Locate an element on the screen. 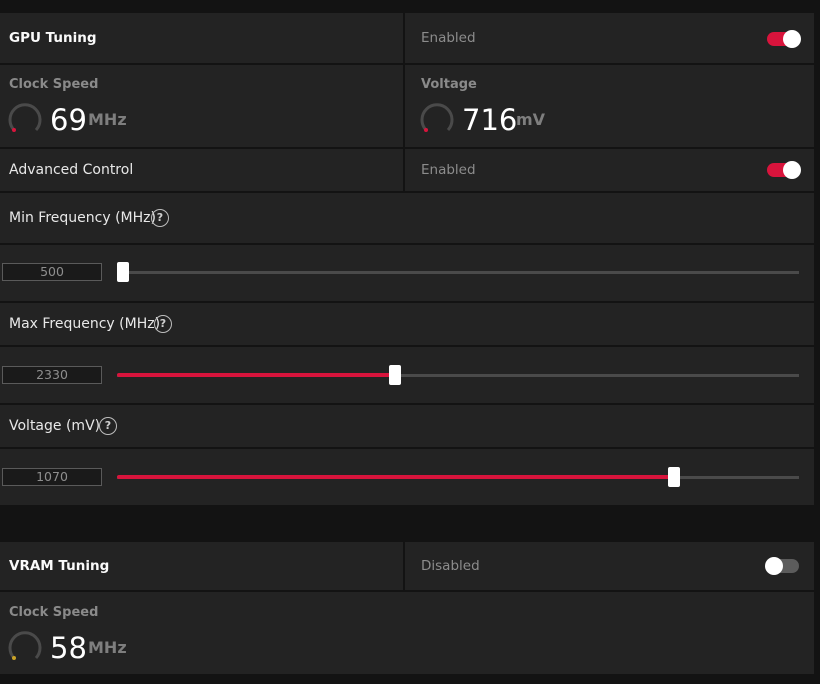  vram-tuning-toggle is located at coordinates (782, 566).